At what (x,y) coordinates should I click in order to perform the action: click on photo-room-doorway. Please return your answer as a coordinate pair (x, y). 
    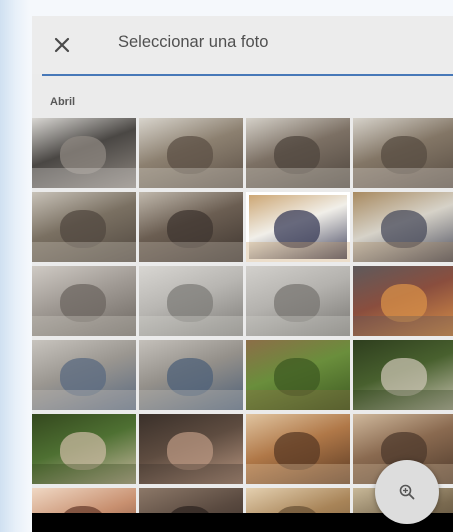
    Looking at the image, I should click on (84, 301).